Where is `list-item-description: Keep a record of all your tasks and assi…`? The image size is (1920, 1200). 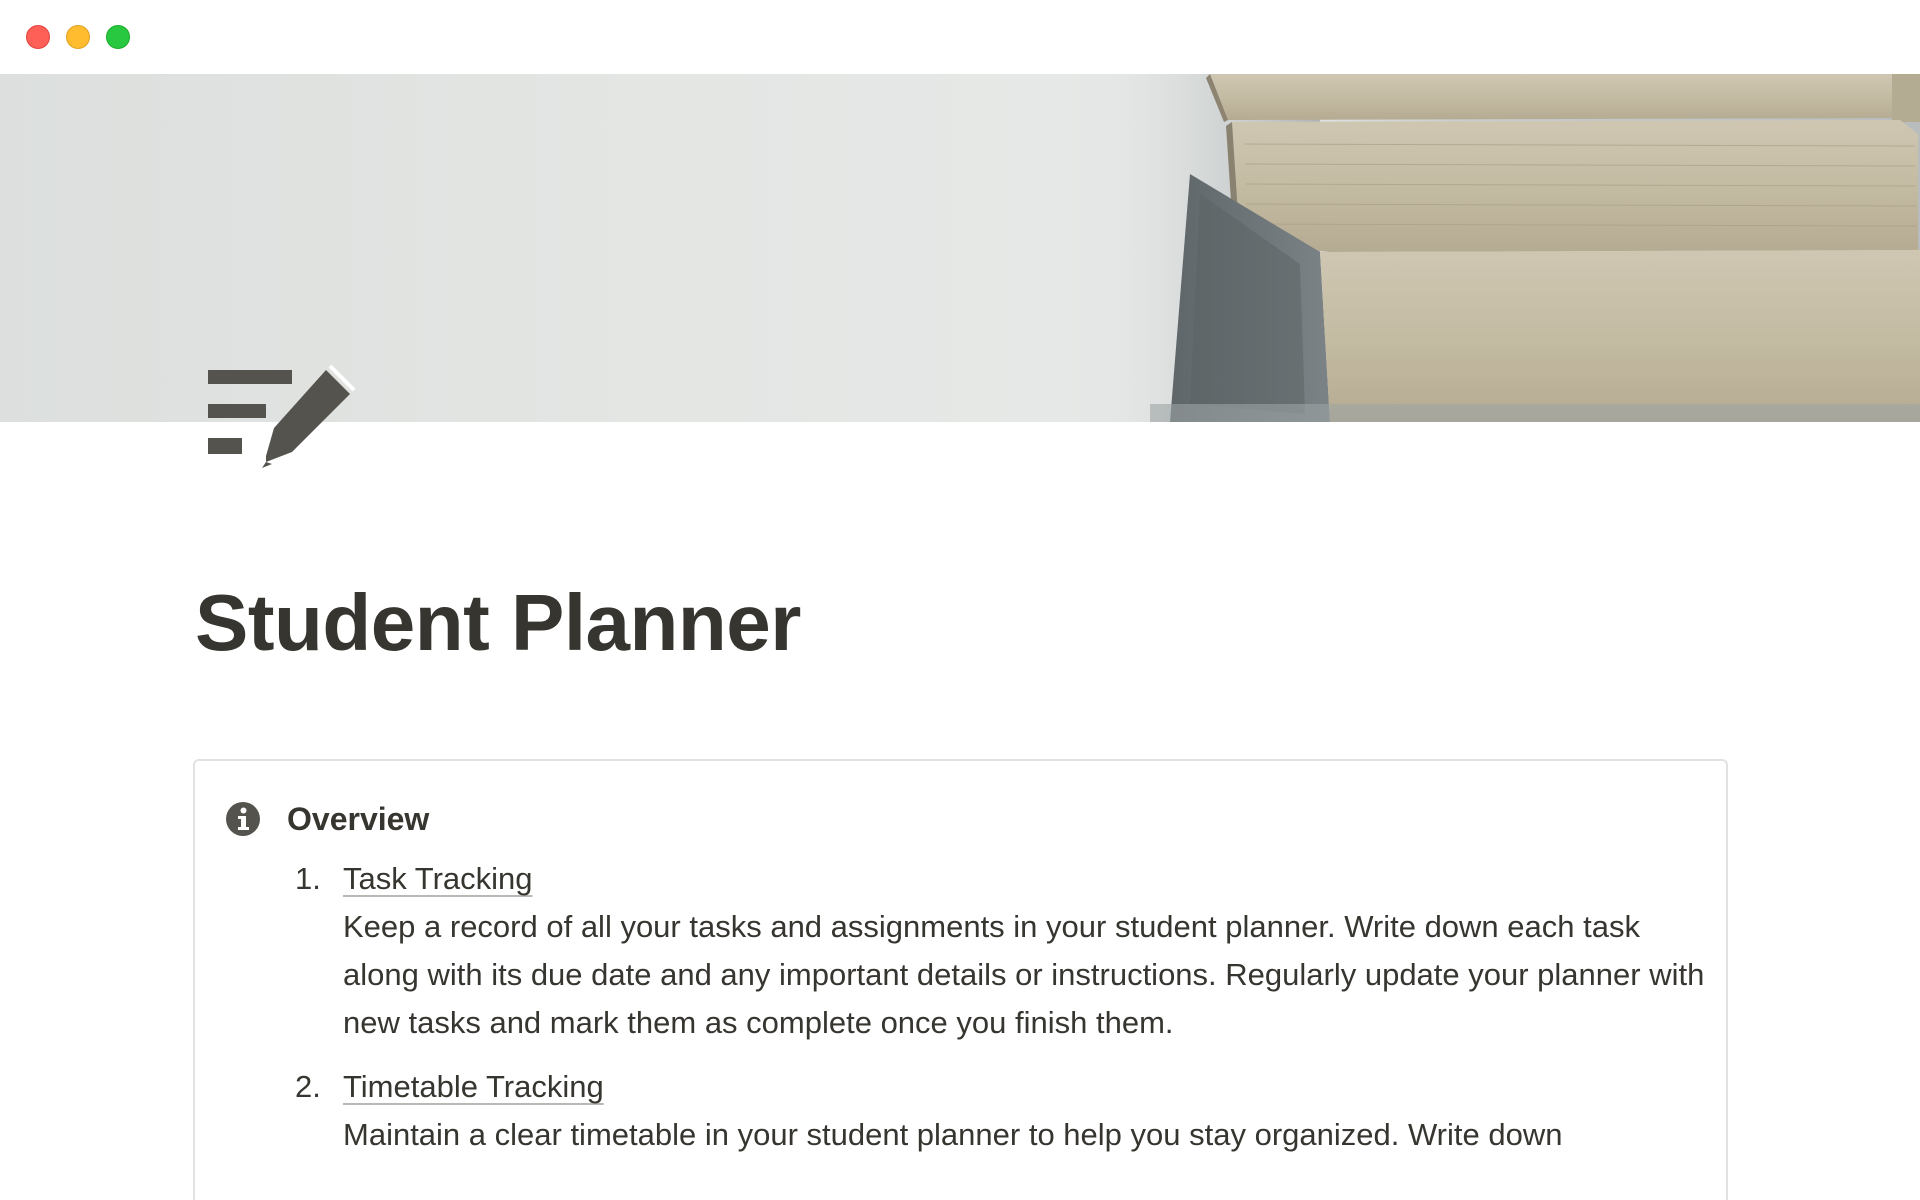
list-item-description: Keep a record of all your tasks and assi… is located at coordinates (1024, 974).